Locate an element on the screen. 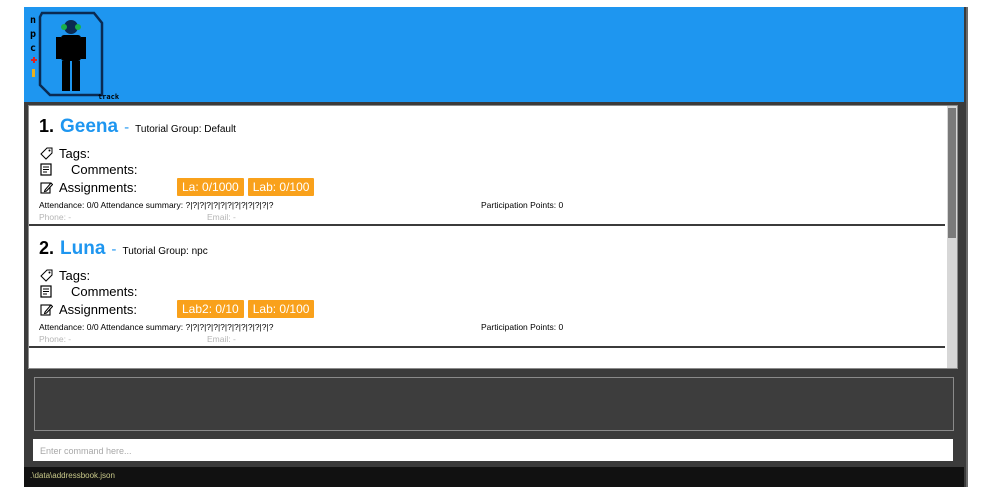 This screenshot has height=500, width=1000. list-scrollbar is located at coordinates (952, 237).